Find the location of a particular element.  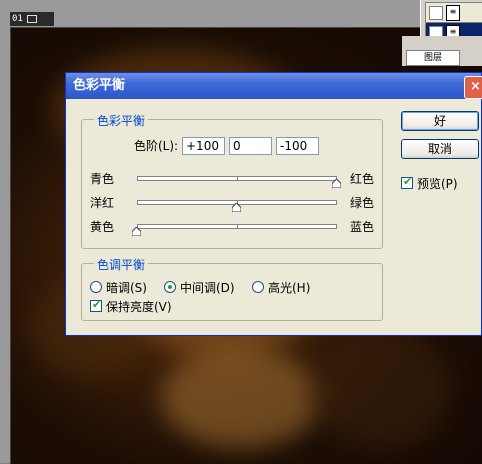

slider-red-label: 红色 is located at coordinates (362, 179).